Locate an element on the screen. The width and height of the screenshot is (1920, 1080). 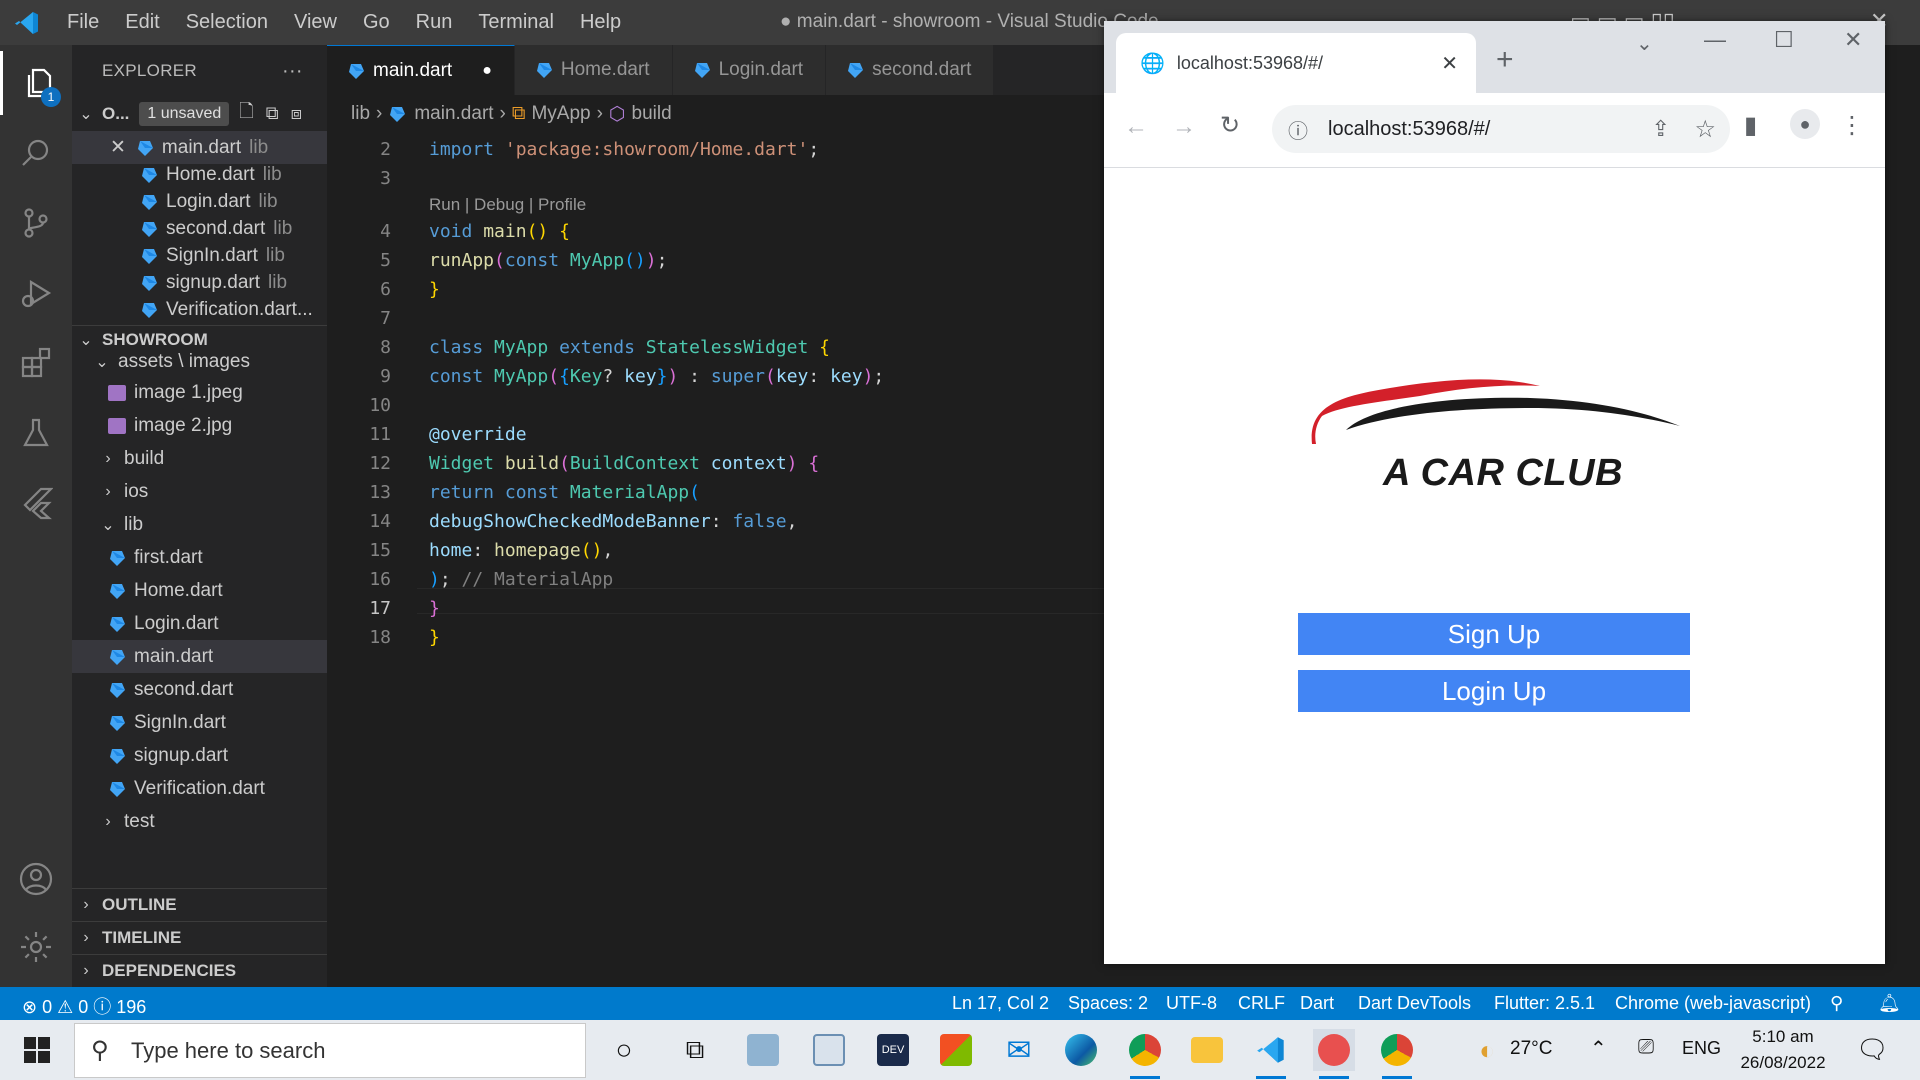
flutter-version: Flutter: 2.5.1 is located at coordinates (1544, 1003).